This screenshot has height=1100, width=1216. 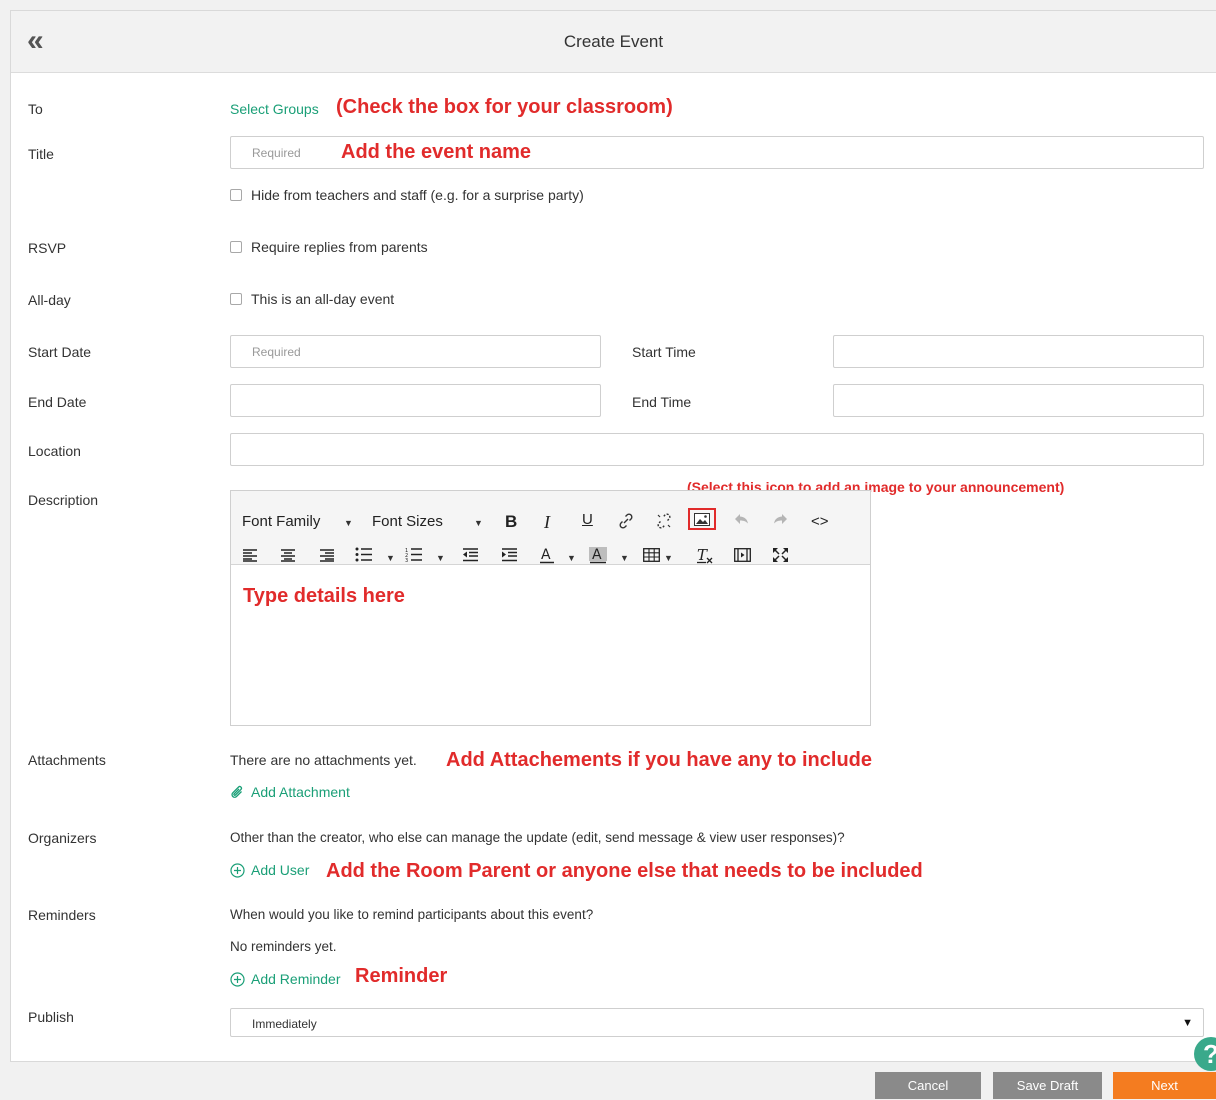 I want to click on start-date-input: Required, so click(x=415, y=351).